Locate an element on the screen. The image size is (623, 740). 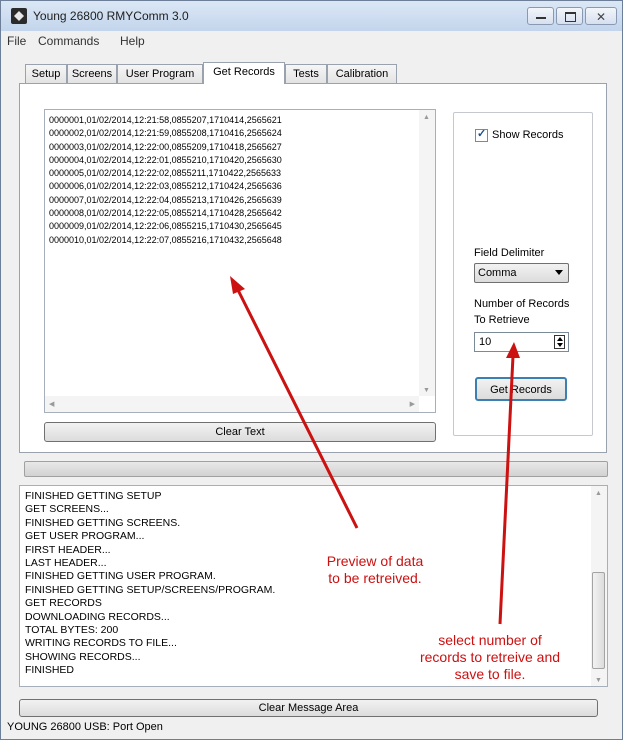
tab-screens: Screens is located at coordinates (92, 73).